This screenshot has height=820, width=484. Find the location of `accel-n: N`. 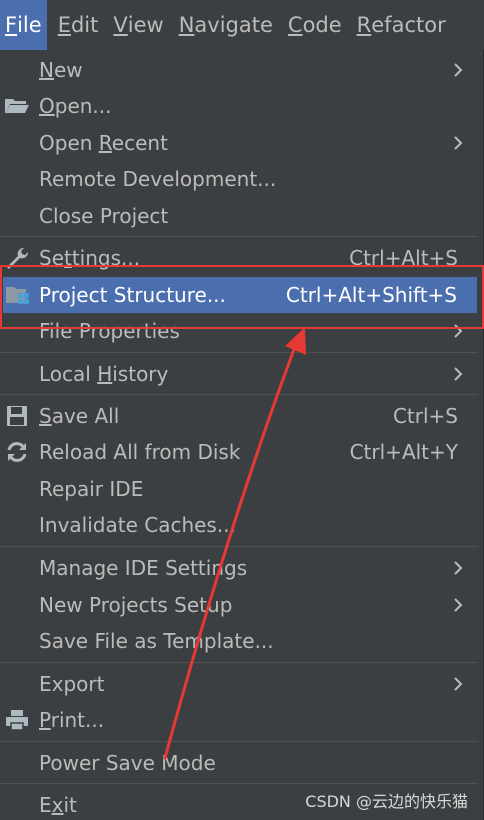

accel-n: N is located at coordinates (46, 70).